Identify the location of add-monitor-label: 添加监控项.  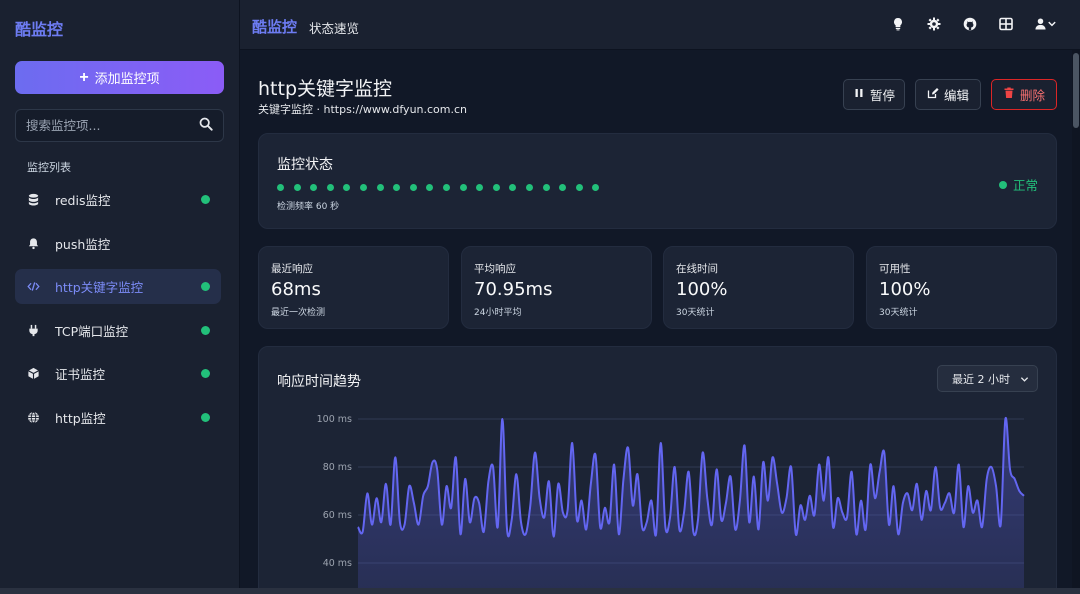
(127, 78).